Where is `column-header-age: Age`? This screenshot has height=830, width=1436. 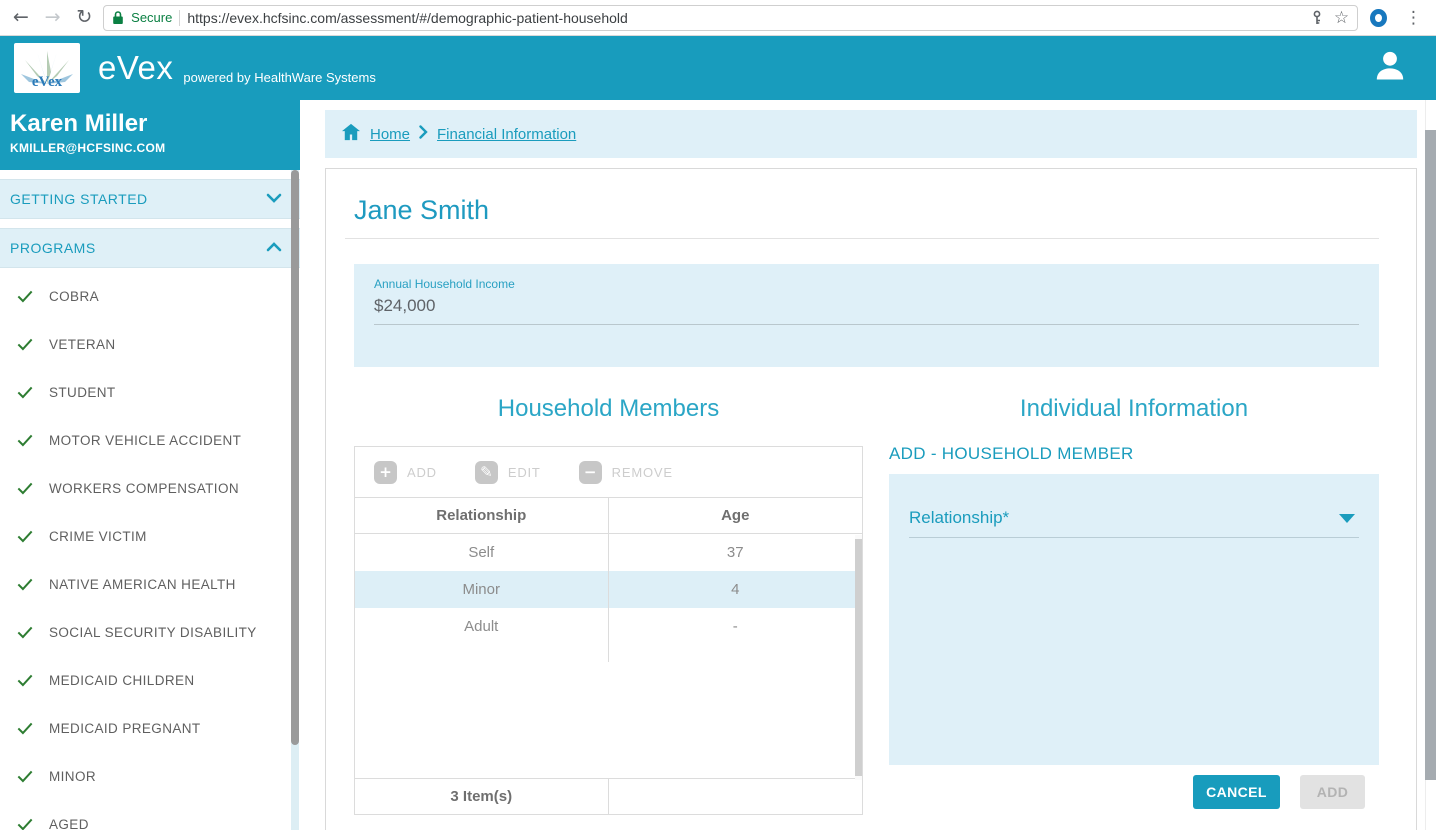
column-header-age: Age is located at coordinates (735, 515).